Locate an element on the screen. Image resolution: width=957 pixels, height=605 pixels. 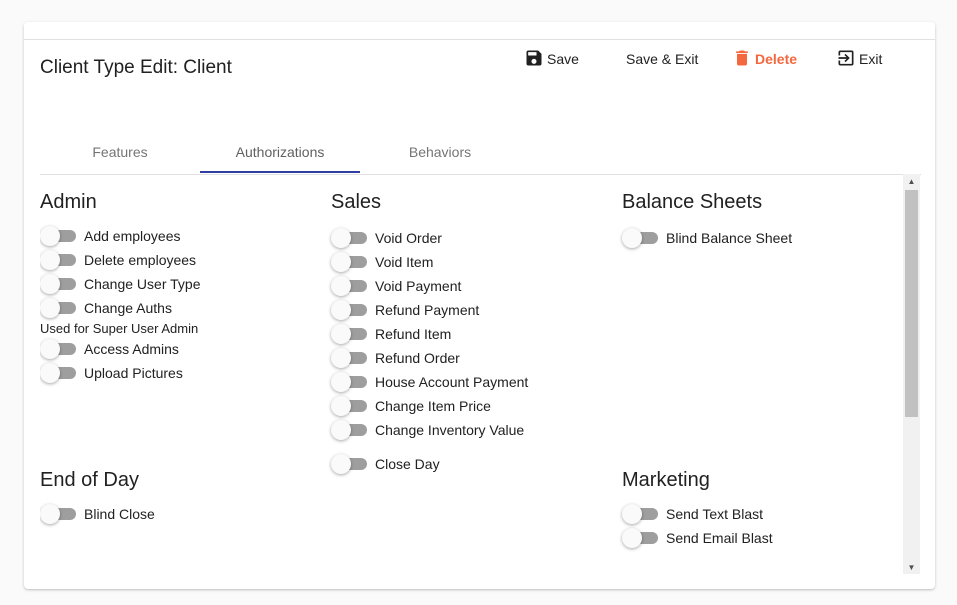
tab-features: Features is located at coordinates (120, 152).